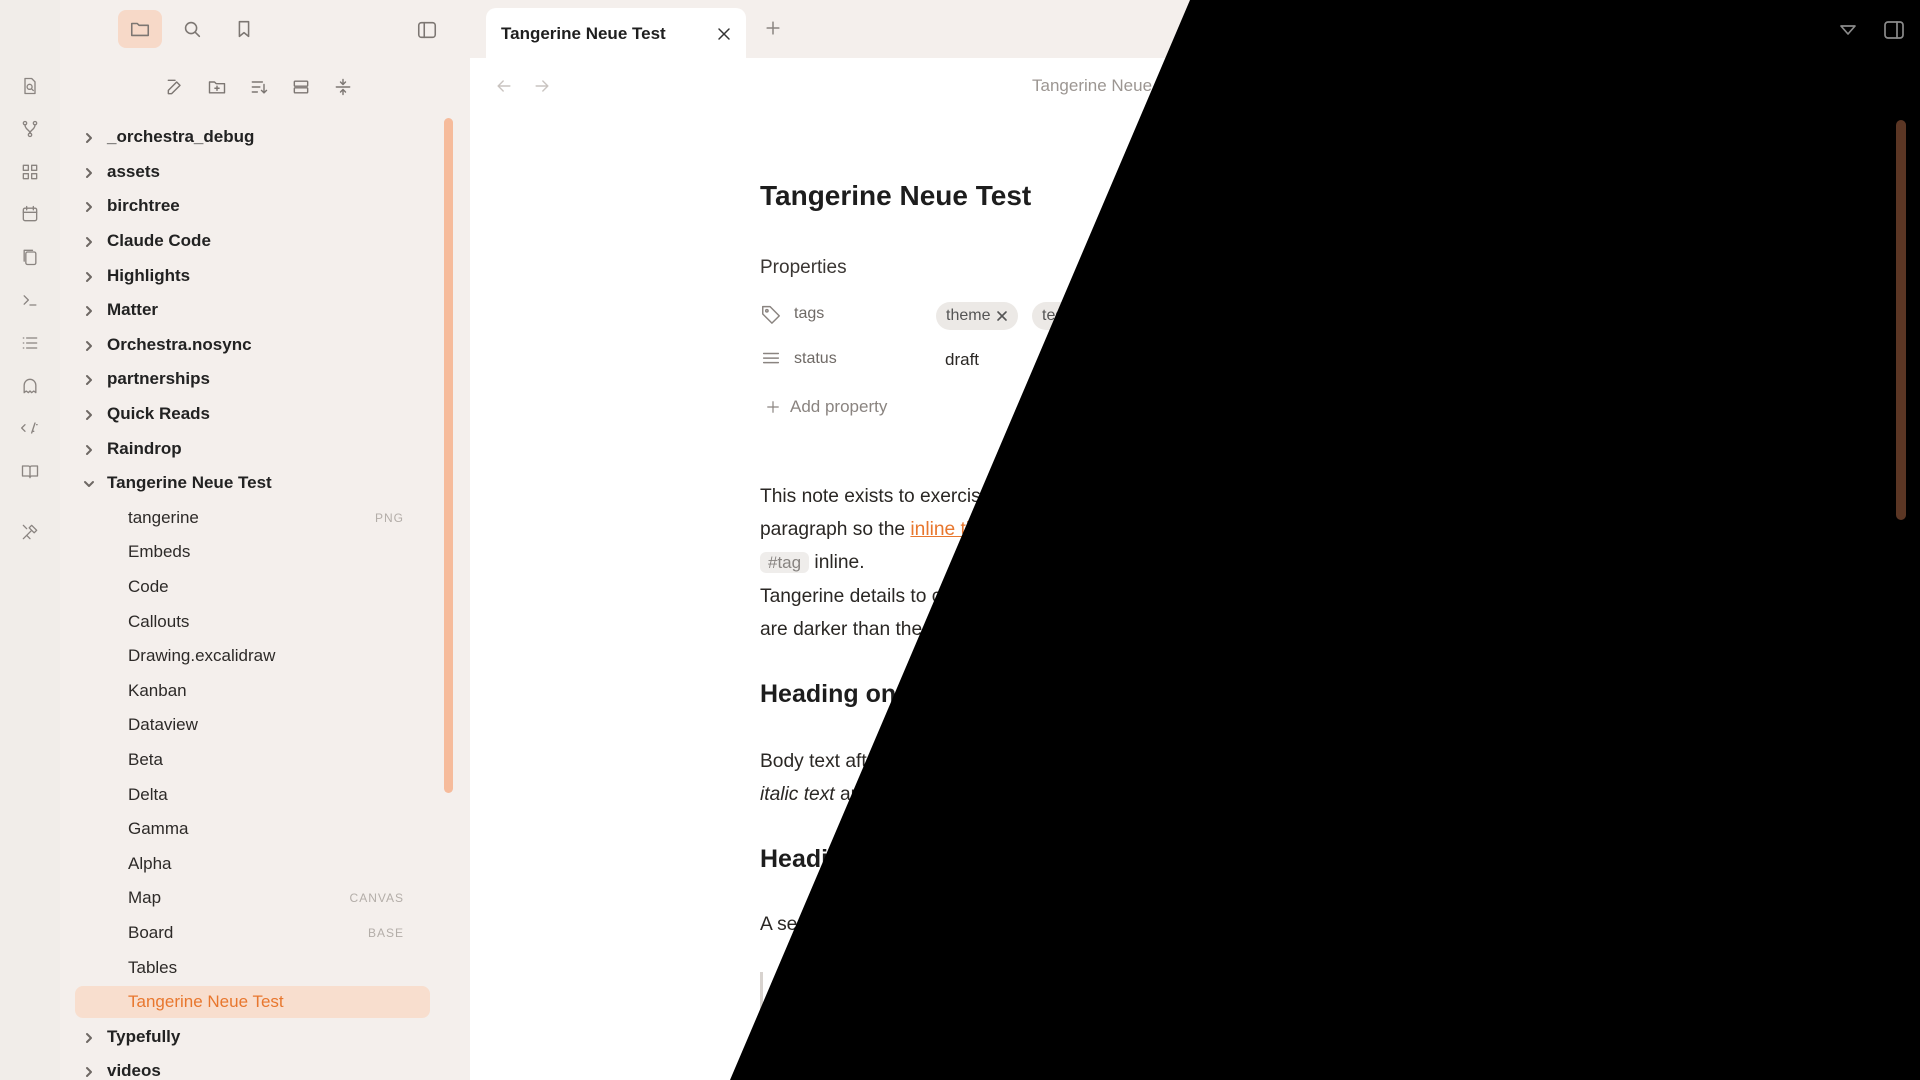  I want to click on folder-item: videos, so click(245, 1067).